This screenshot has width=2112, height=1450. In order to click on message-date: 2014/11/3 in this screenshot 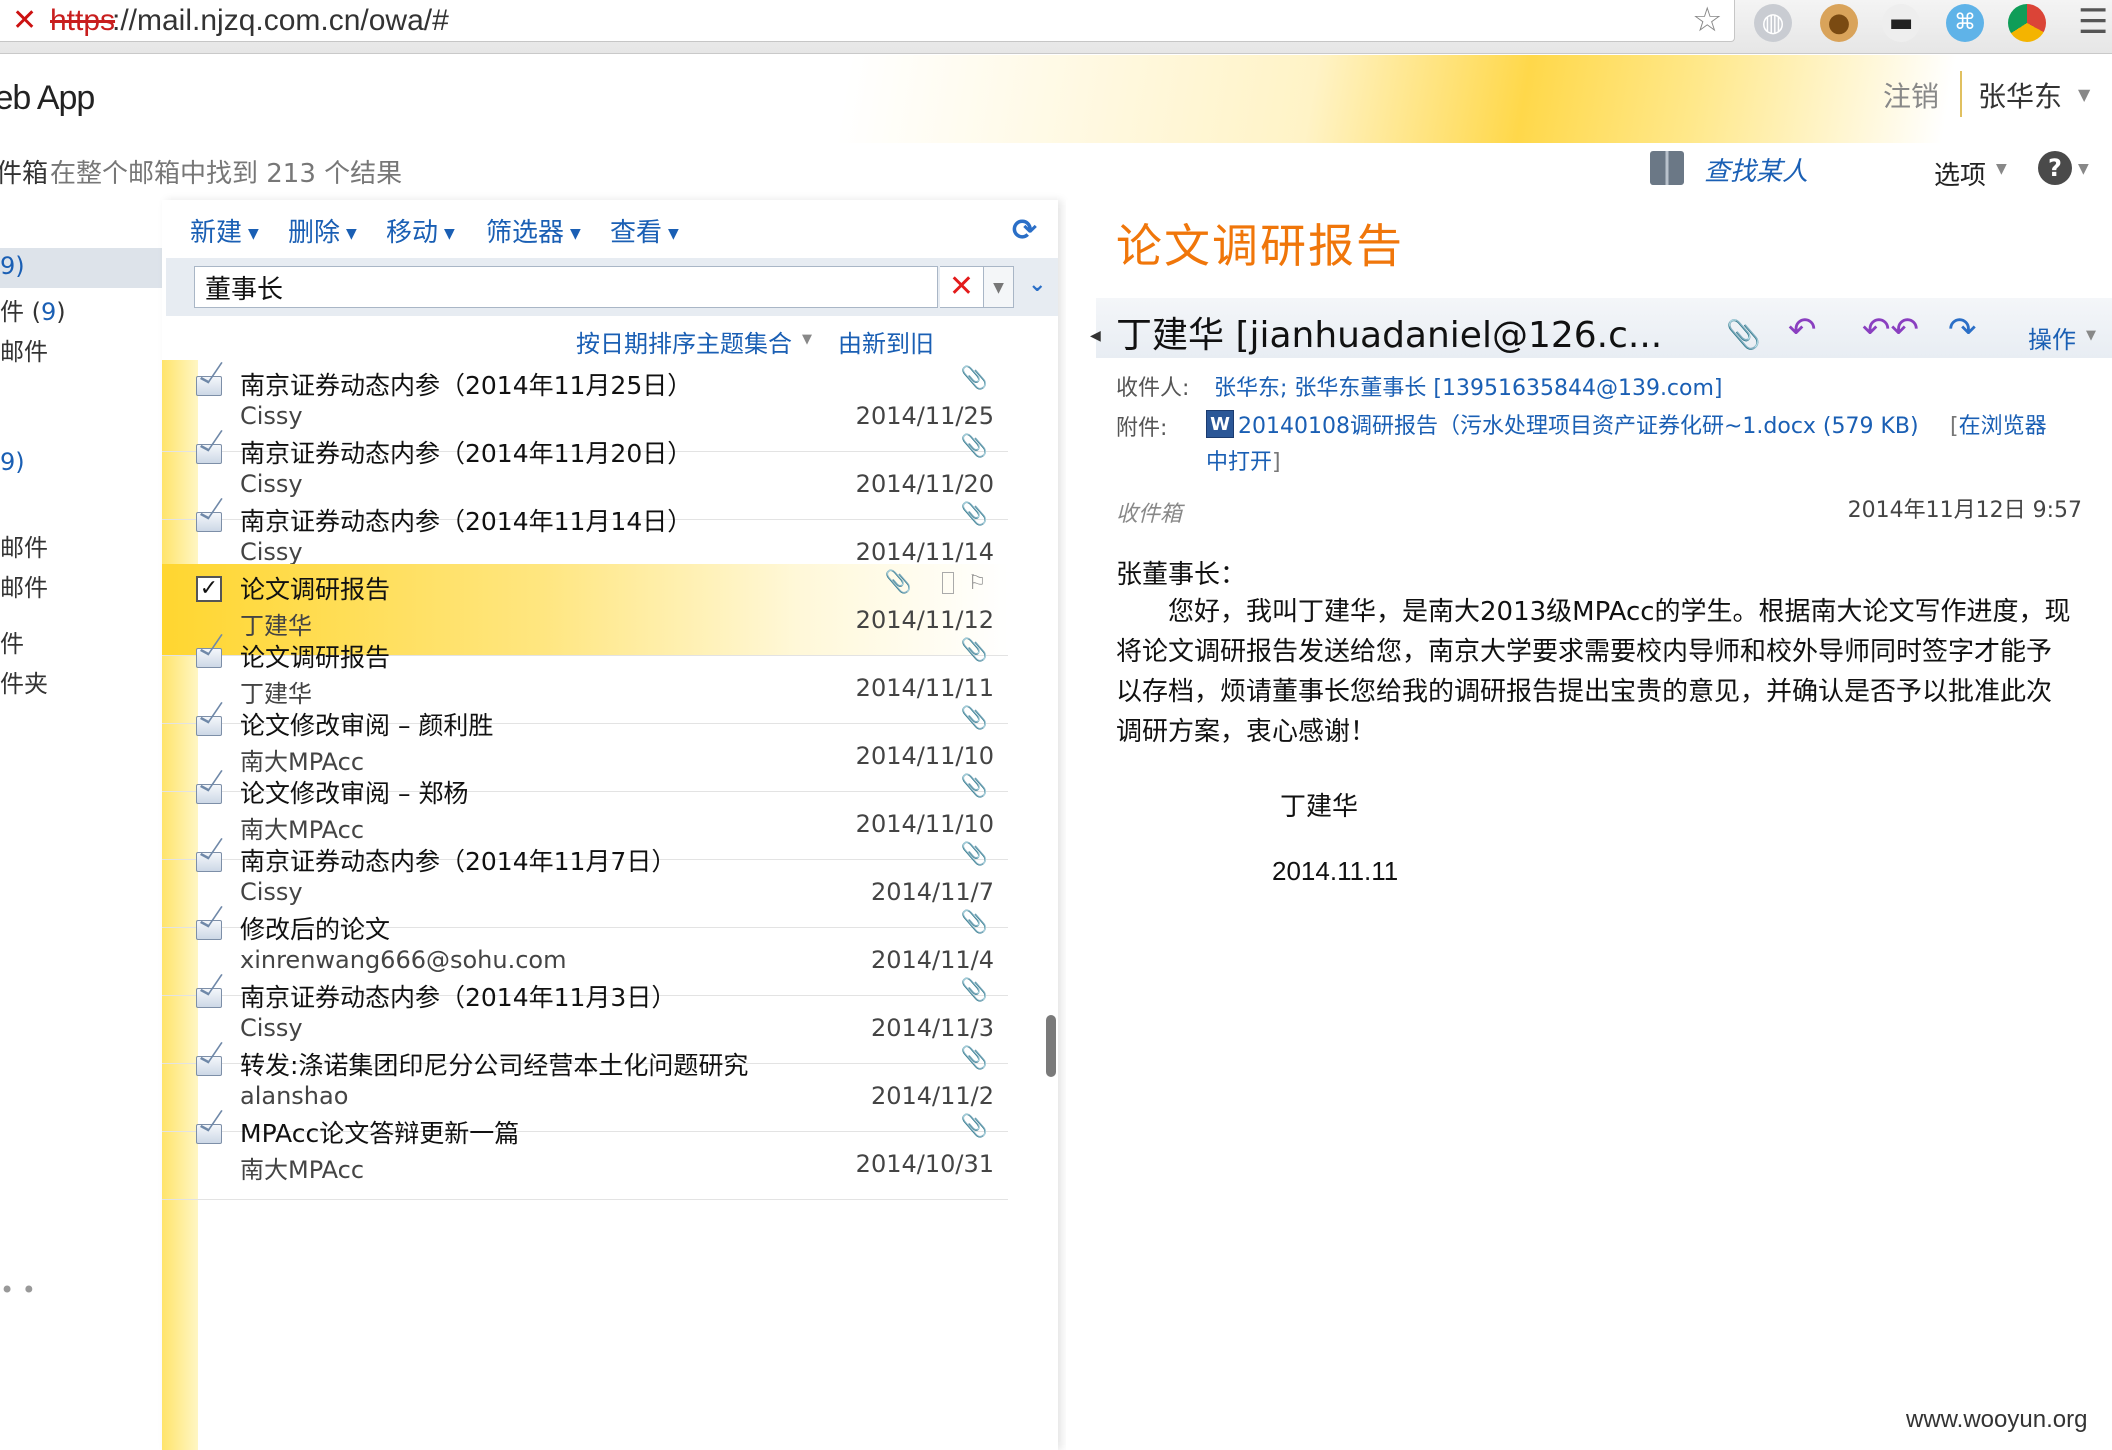, I will do `click(932, 1028)`.